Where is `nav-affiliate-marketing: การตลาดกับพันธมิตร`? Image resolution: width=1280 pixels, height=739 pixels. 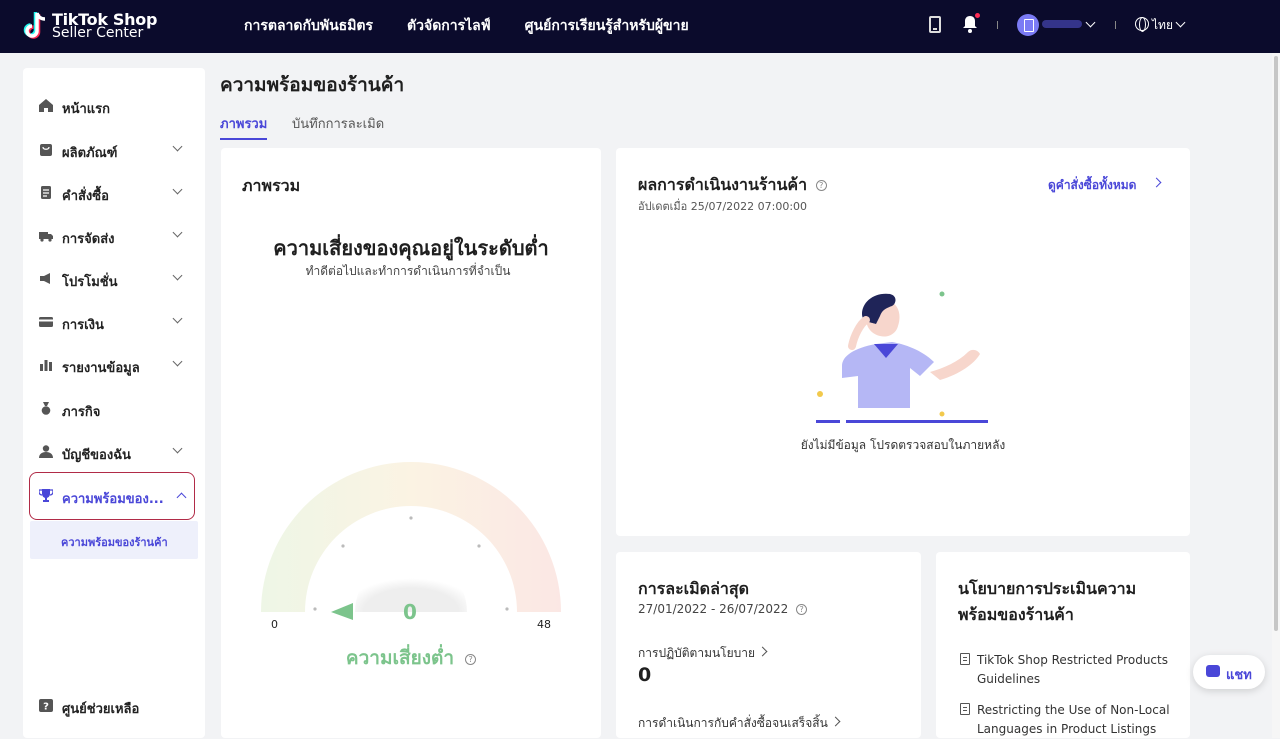
nav-affiliate-marketing: การตลาดกับพันธมิตร is located at coordinates (308, 26).